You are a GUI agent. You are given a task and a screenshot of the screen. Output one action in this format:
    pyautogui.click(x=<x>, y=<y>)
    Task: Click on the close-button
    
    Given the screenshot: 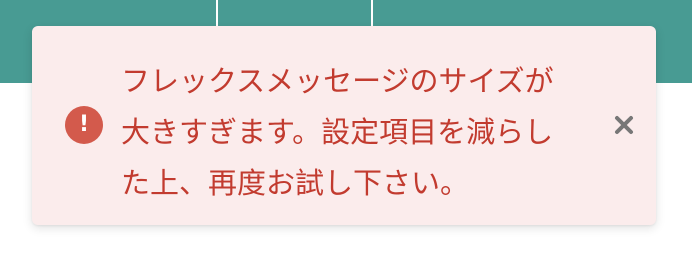 What is the action you would take?
    pyautogui.click(x=624, y=125)
    